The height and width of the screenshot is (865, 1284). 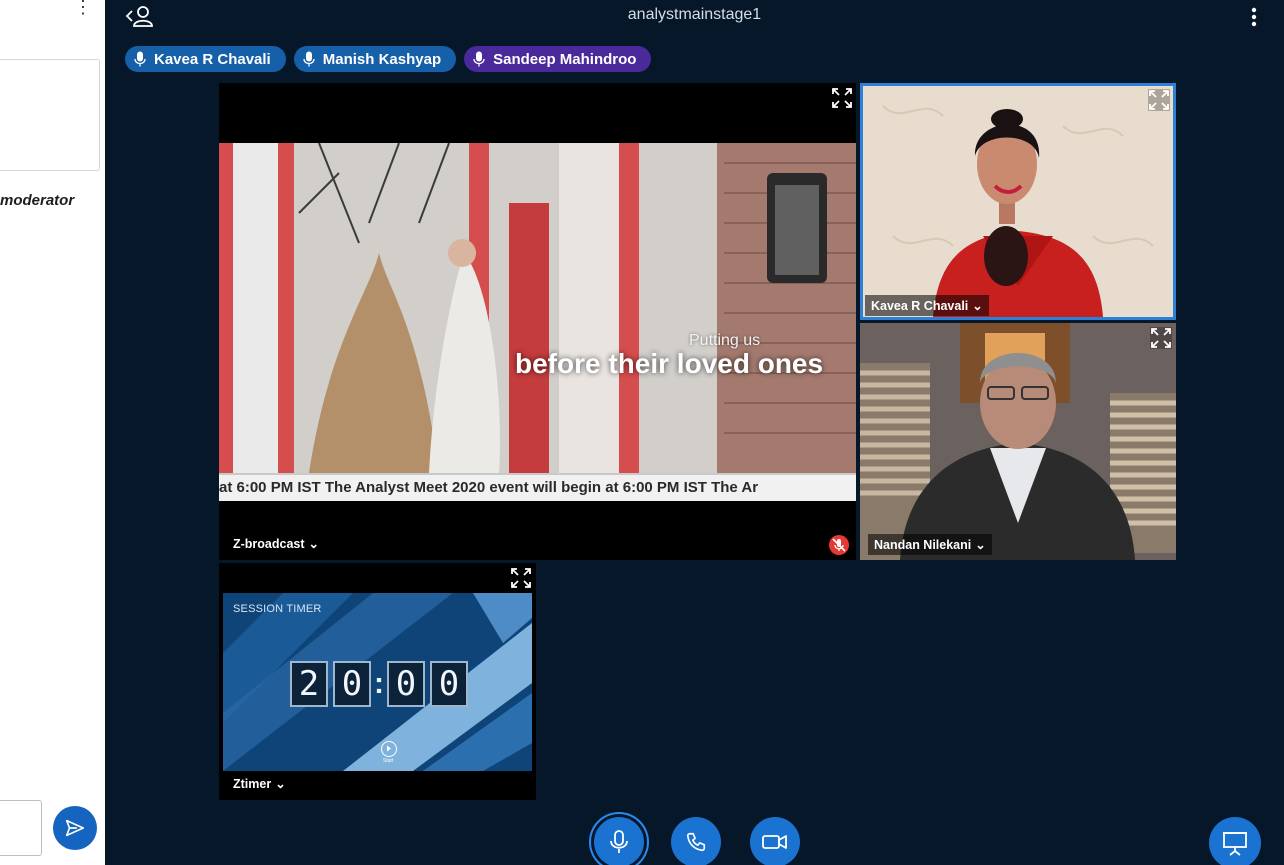 I want to click on timer-digit: 2, so click(x=309, y=684).